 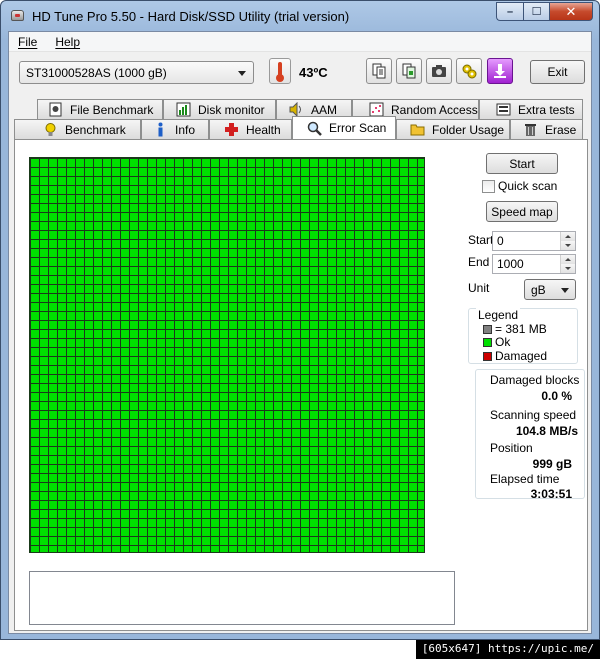 I want to click on tab-erase: Erase, so click(x=546, y=129).